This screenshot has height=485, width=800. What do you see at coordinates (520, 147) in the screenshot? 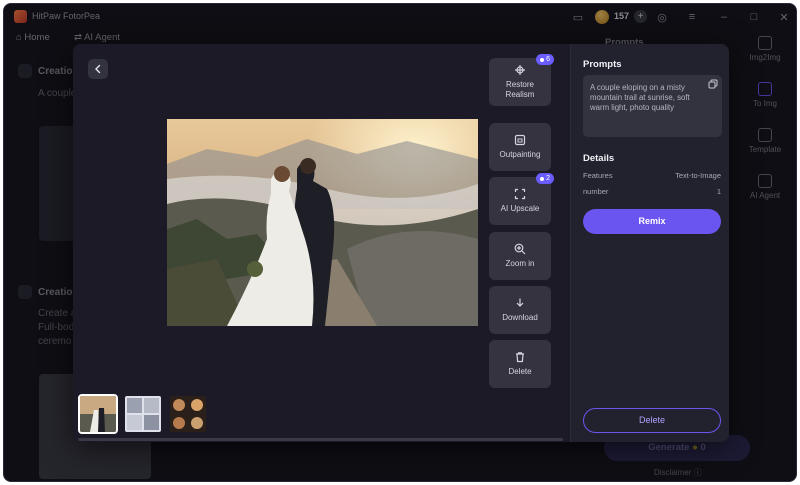
I see `outpainting-button: Outpainting` at bounding box center [520, 147].